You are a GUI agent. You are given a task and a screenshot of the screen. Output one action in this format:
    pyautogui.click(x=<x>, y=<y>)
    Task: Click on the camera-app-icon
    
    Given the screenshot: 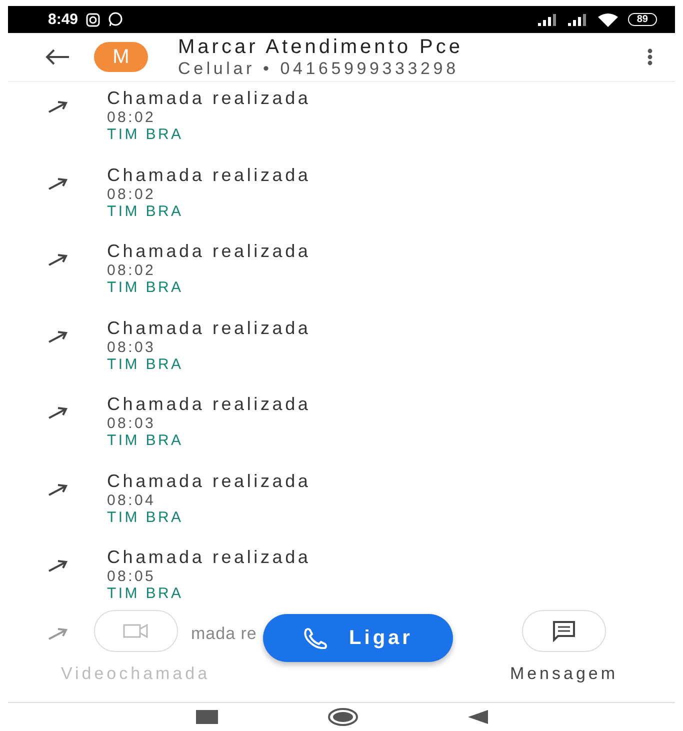 What is the action you would take?
    pyautogui.click(x=93, y=19)
    